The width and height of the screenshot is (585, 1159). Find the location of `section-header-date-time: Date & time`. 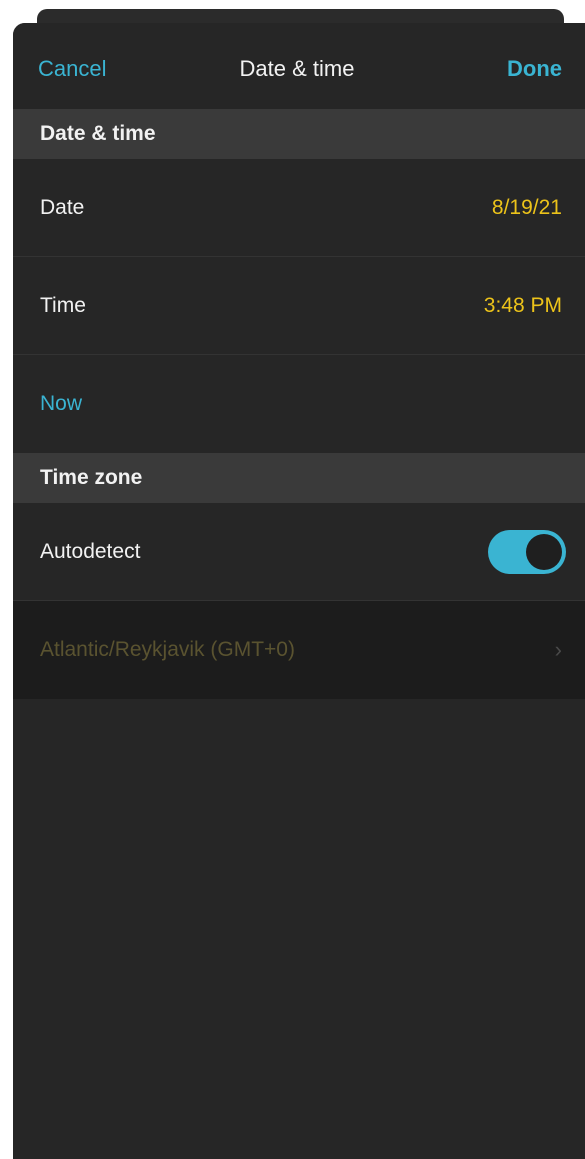

section-header-date-time: Date & time is located at coordinates (299, 134).